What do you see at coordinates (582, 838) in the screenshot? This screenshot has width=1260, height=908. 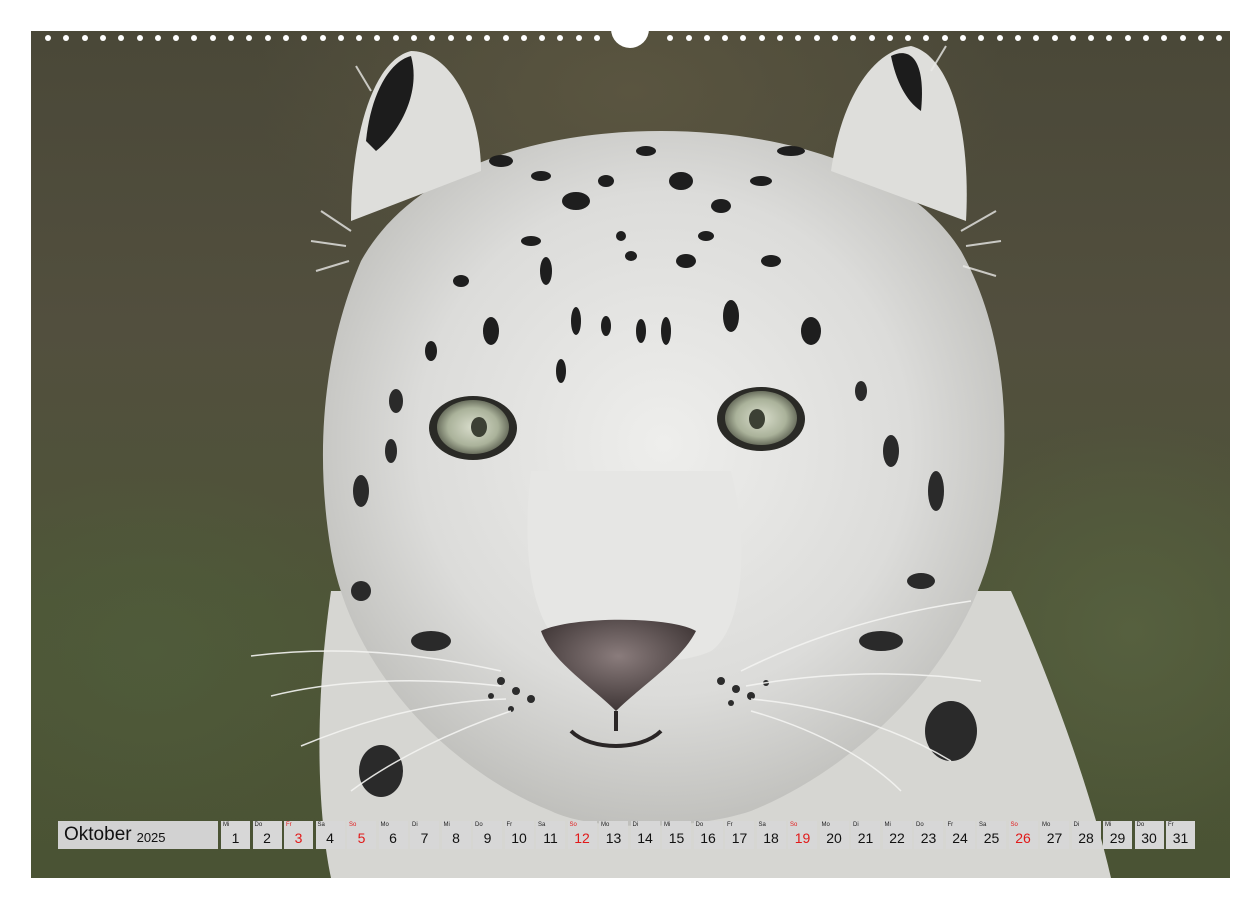 I see `day-number: 12` at bounding box center [582, 838].